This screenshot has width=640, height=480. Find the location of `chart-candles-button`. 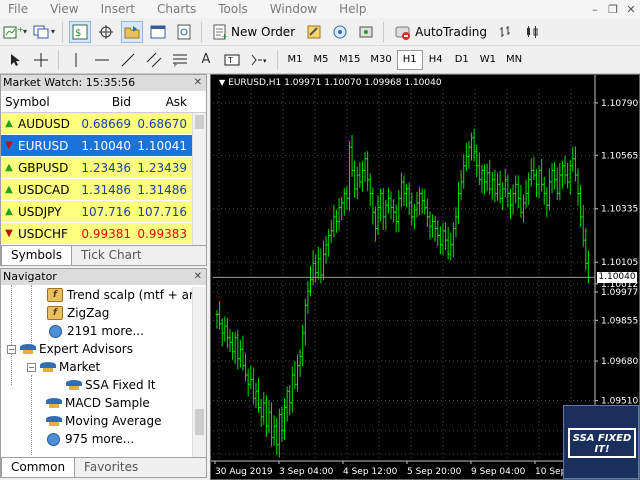

chart-candles-button is located at coordinates (532, 32).